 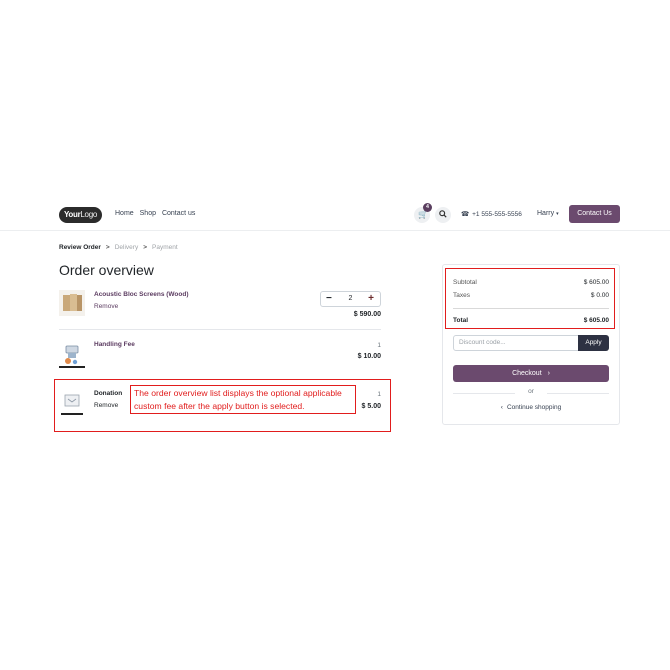 I want to click on increase-quantity-button: +, so click(x=371, y=299).